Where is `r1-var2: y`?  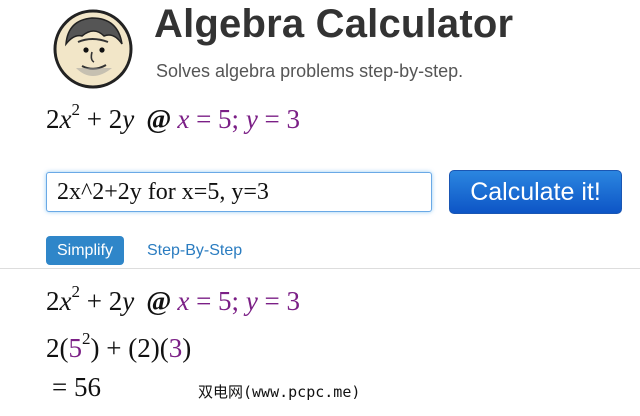
r1-var2: y is located at coordinates (128, 301).